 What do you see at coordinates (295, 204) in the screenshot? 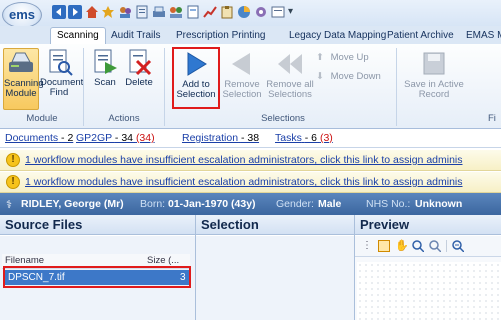
I see `gender-label: Gender:` at bounding box center [295, 204].